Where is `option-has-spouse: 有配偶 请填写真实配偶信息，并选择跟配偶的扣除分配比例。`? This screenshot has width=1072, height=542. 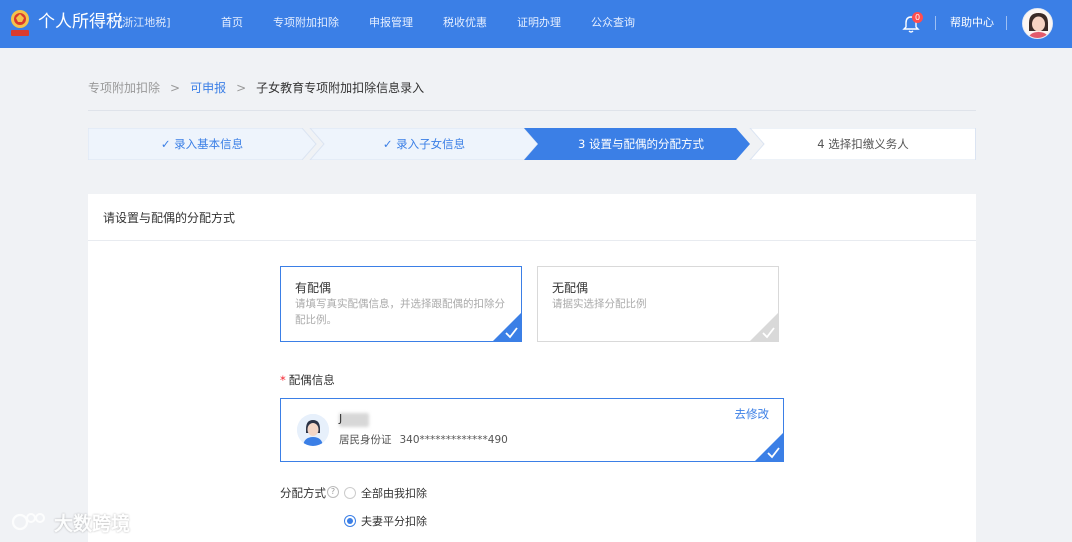
option-has-spouse: 有配偶 请填写真实配偶信息，并选择跟配偶的扣除分配比例。 is located at coordinates (401, 304).